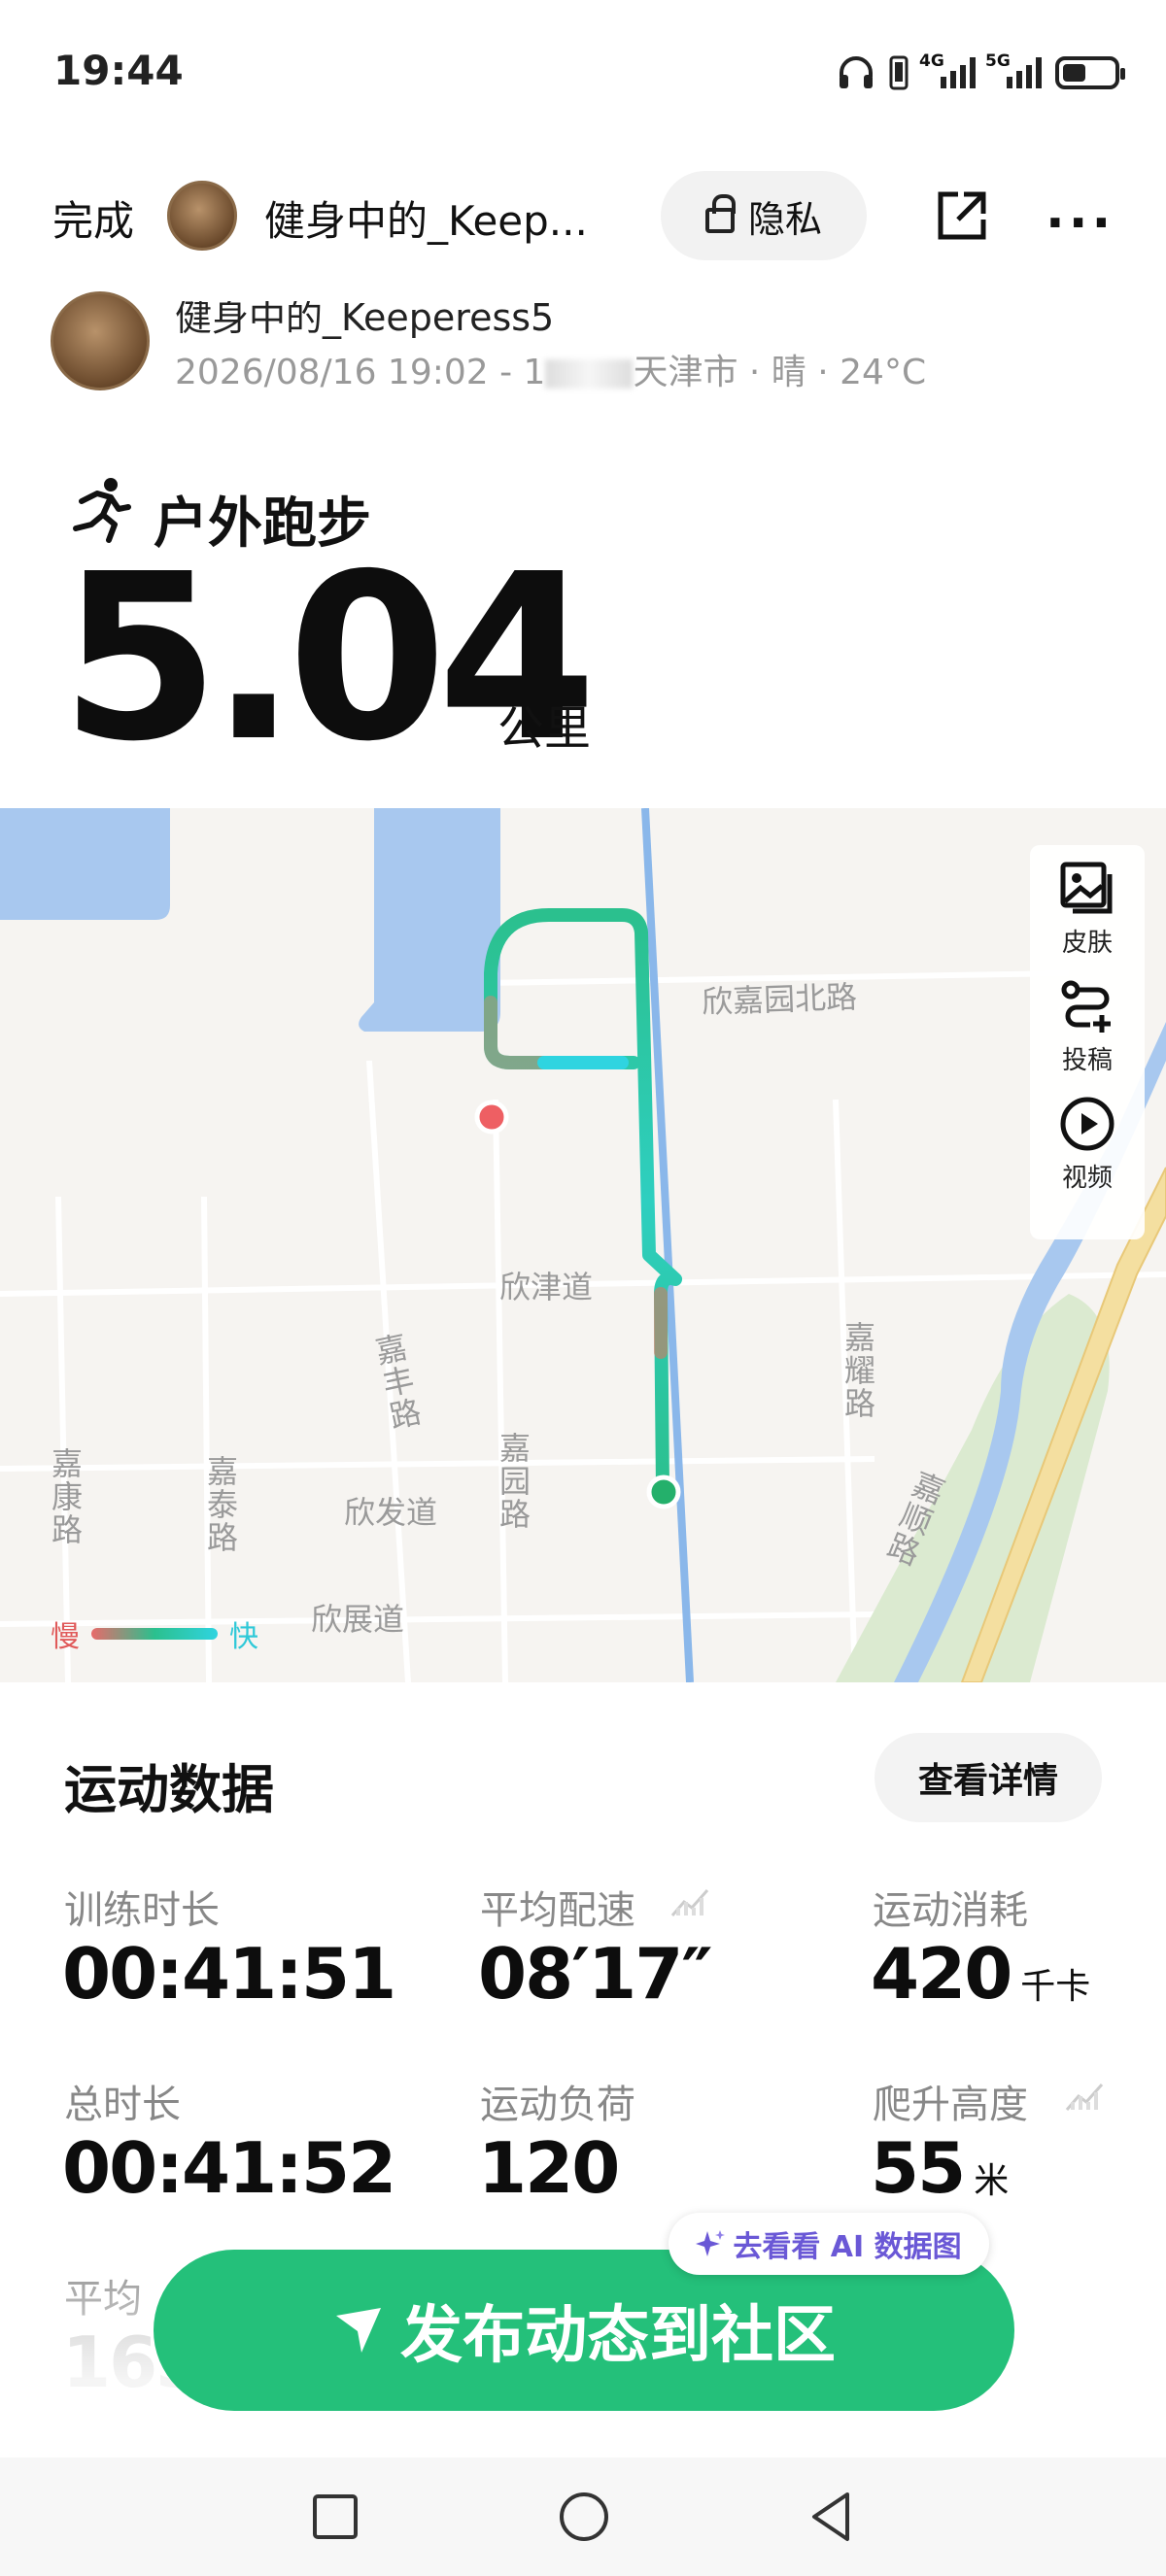  What do you see at coordinates (784, 219) in the screenshot?
I see `privacy-label: 隐私` at bounding box center [784, 219].